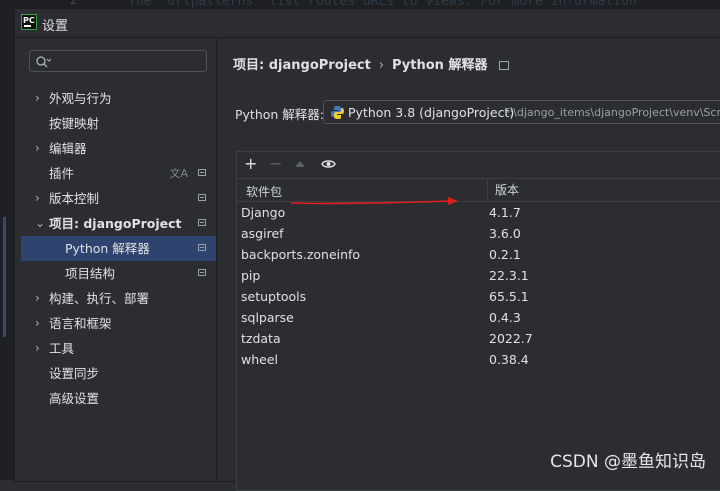 This screenshot has height=491, width=720. What do you see at coordinates (68, 148) in the screenshot?
I see `sidebar-item-label: 编辑器` at bounding box center [68, 148].